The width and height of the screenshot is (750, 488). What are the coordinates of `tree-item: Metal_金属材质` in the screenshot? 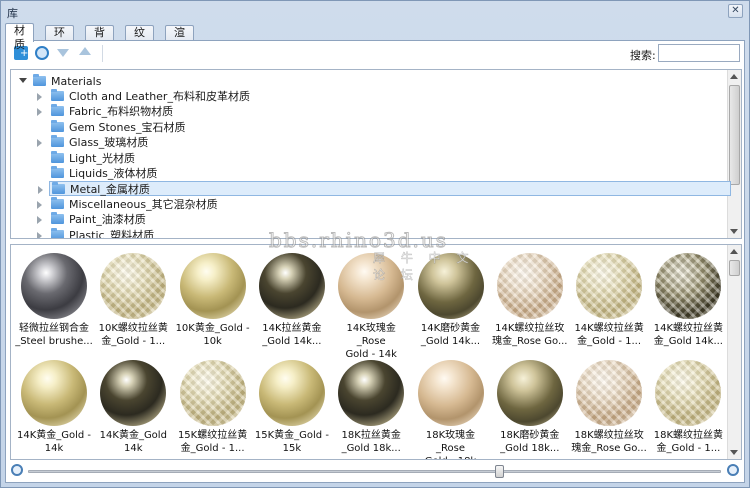 It's located at (384, 189).